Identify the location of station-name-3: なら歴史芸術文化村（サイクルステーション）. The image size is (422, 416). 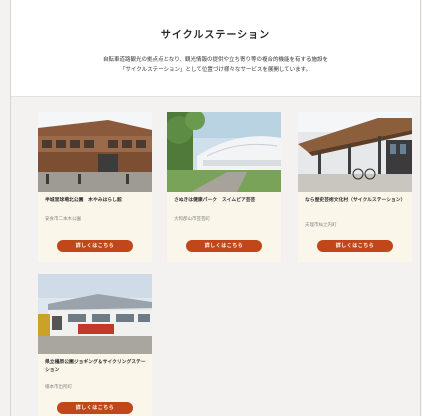
(355, 200).